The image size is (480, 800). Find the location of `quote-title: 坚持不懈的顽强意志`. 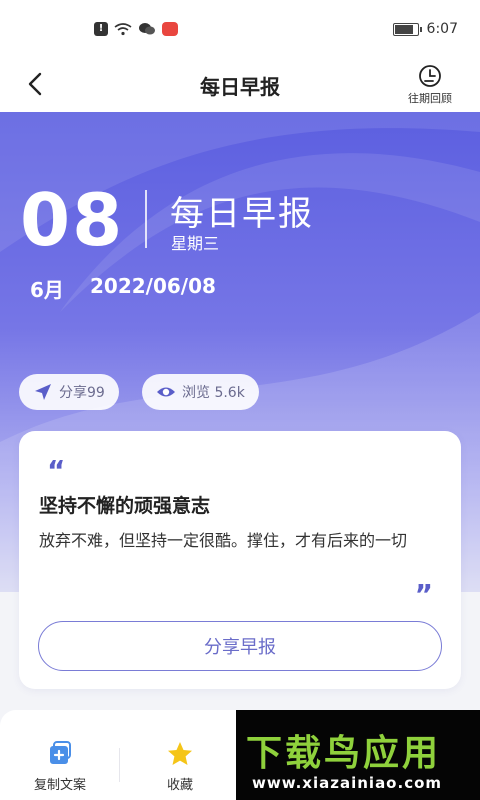

quote-title: 坚持不懈的顽强意志 is located at coordinates (125, 506).